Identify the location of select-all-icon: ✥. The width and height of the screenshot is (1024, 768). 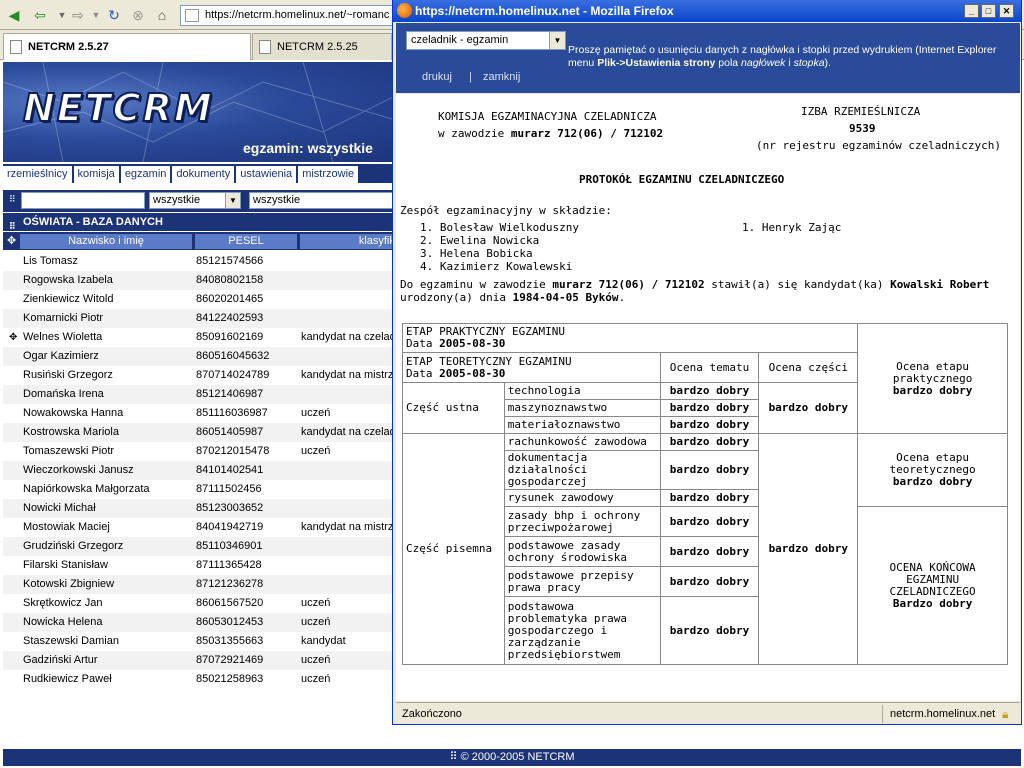
(11, 240).